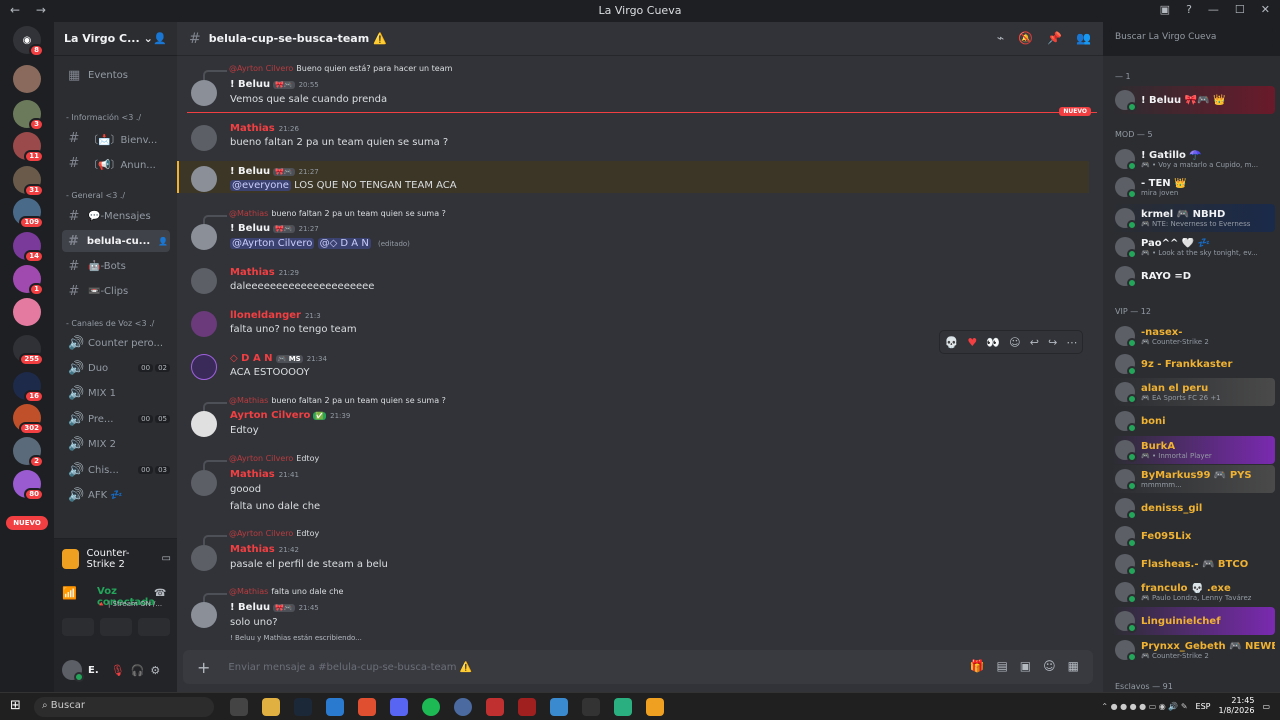 This screenshot has width=1280, height=720. I want to click on new-servers-pill: NUEVO, so click(27, 523).